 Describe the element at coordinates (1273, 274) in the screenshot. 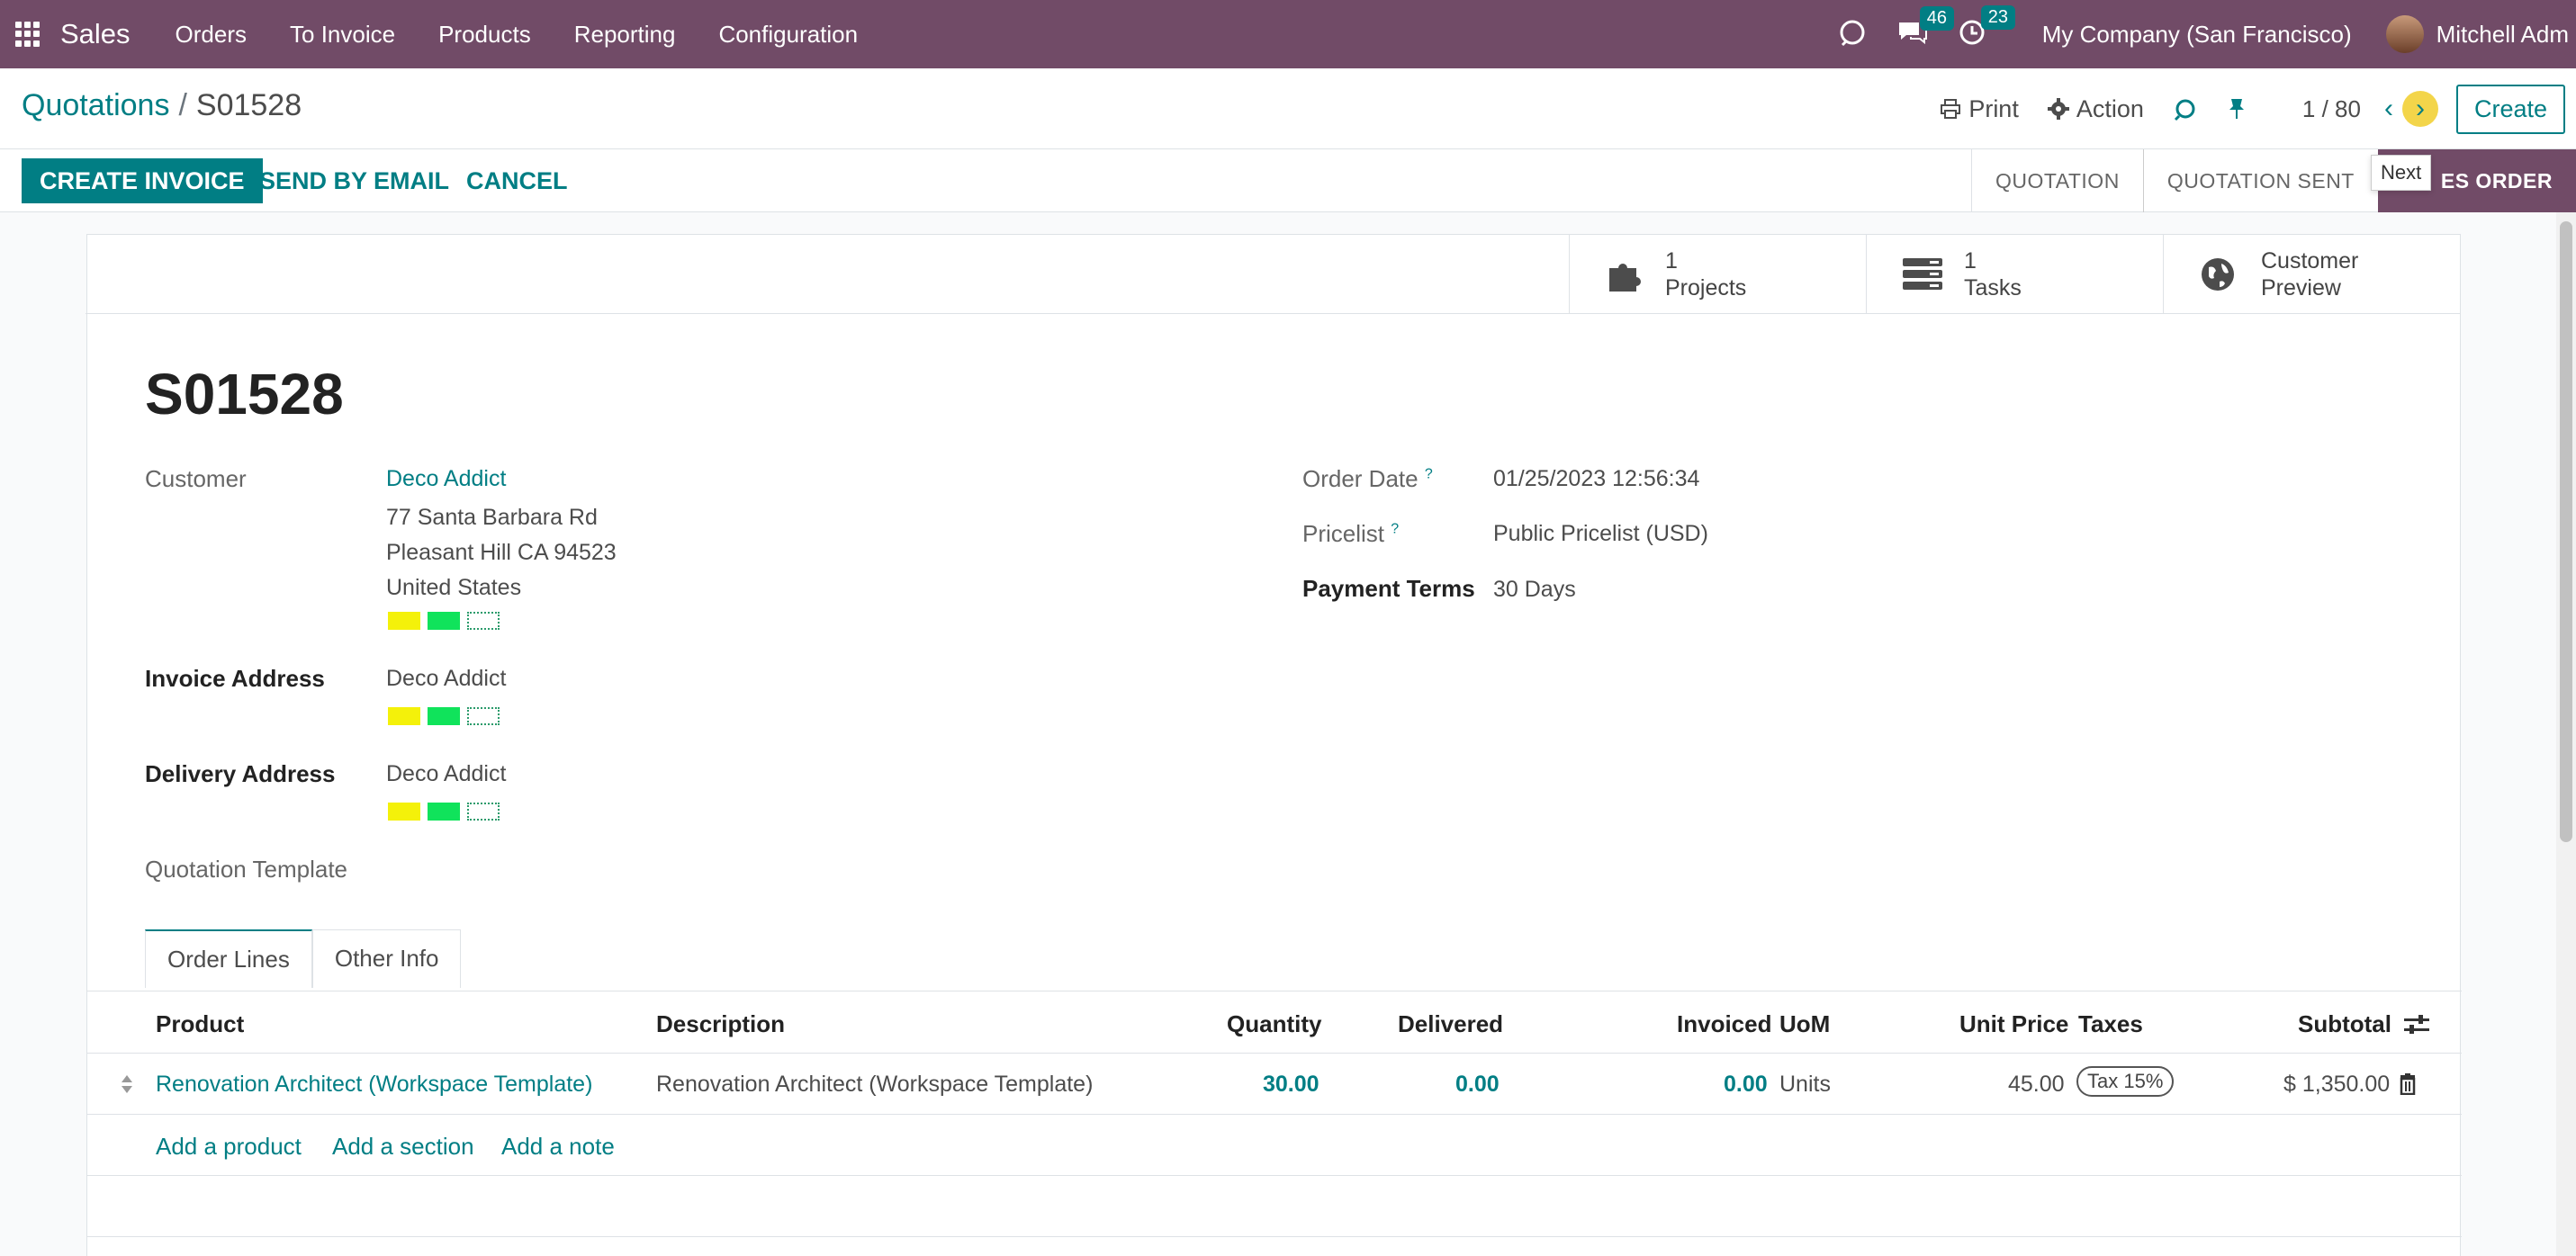

I see `smart-button-box: 1 Projects 1 Tasks Customer Preview` at that location.